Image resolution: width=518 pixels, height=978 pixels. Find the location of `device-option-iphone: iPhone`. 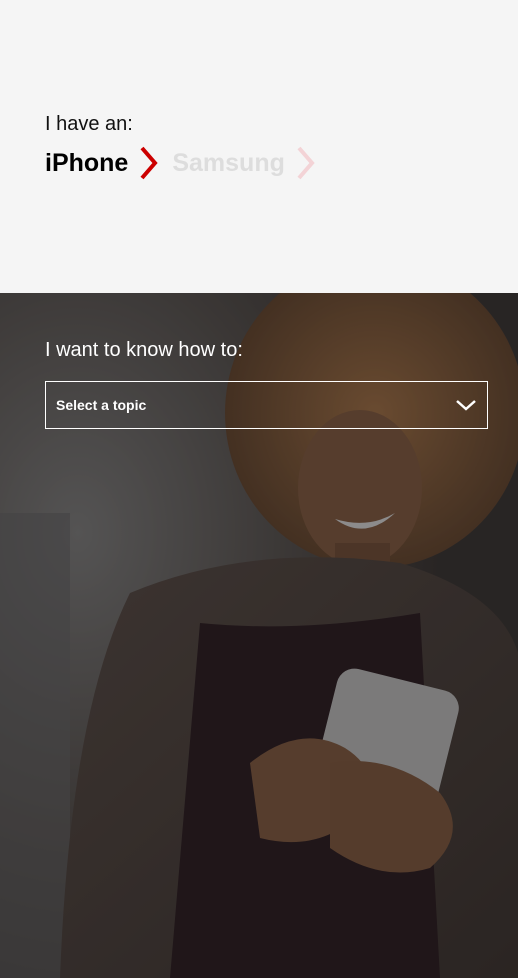

device-option-iphone: iPhone is located at coordinates (102, 163).